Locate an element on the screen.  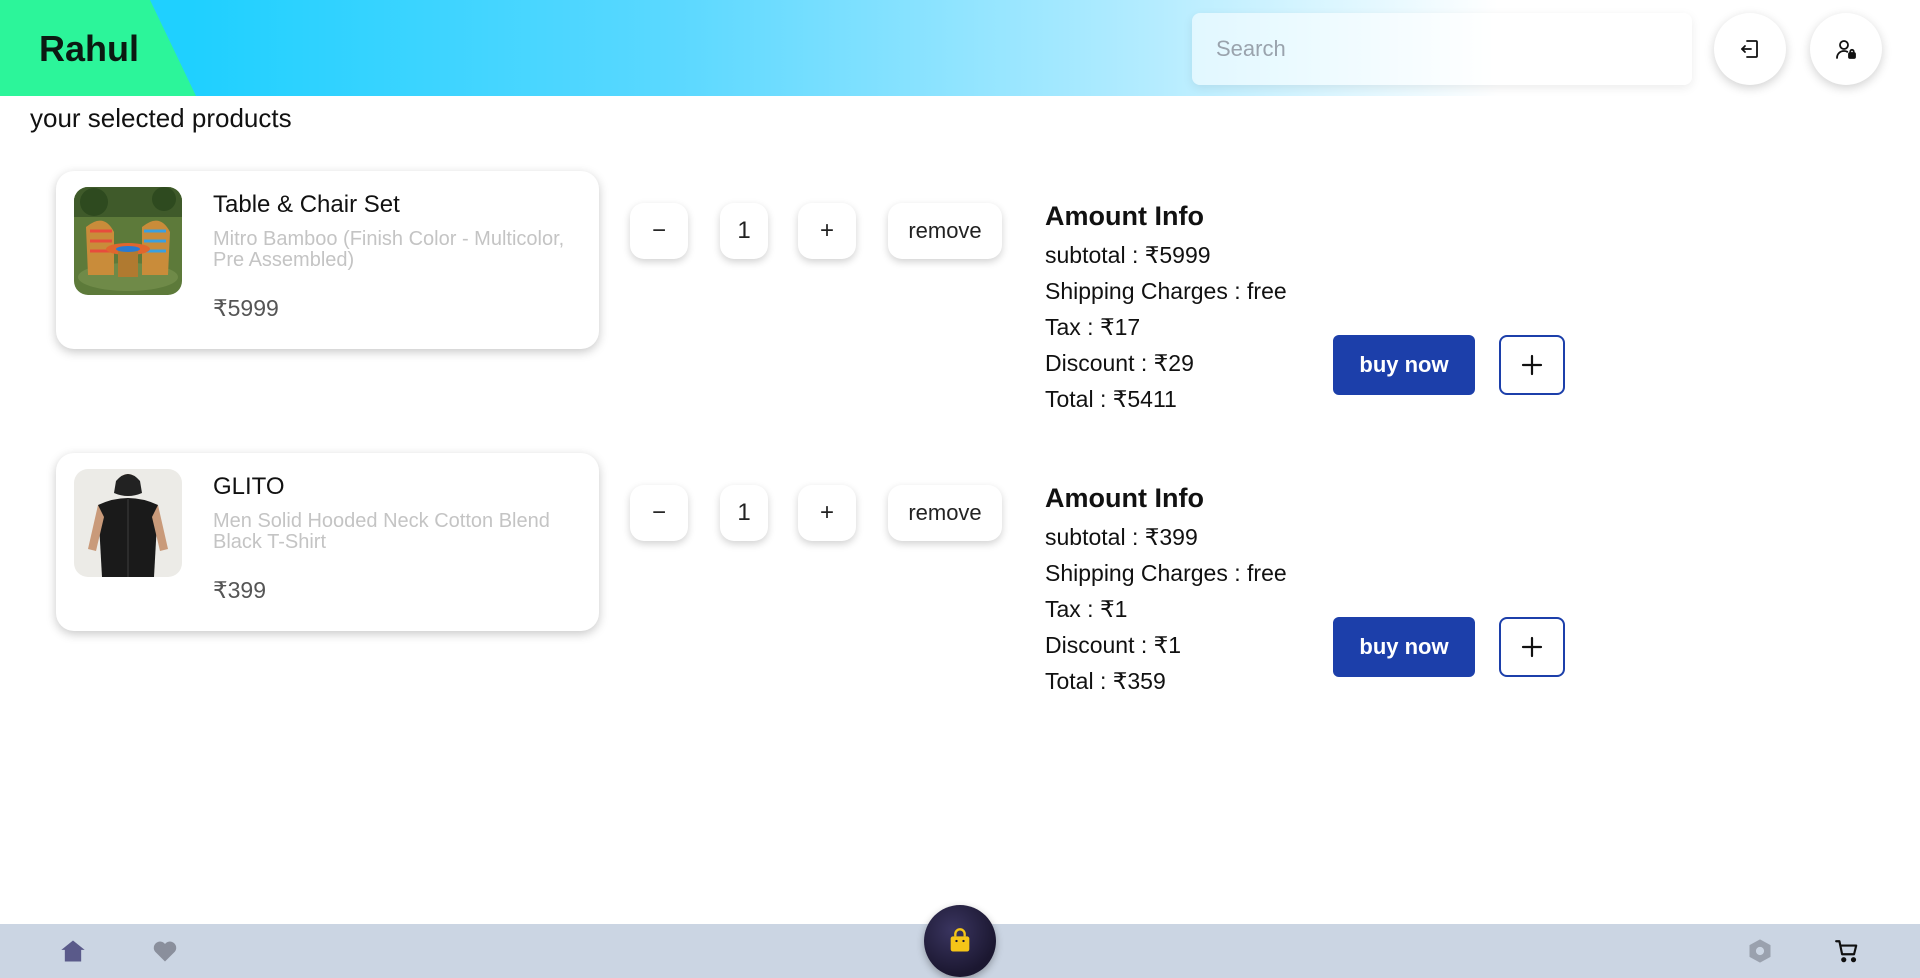
logout-button is located at coordinates (1750, 49).